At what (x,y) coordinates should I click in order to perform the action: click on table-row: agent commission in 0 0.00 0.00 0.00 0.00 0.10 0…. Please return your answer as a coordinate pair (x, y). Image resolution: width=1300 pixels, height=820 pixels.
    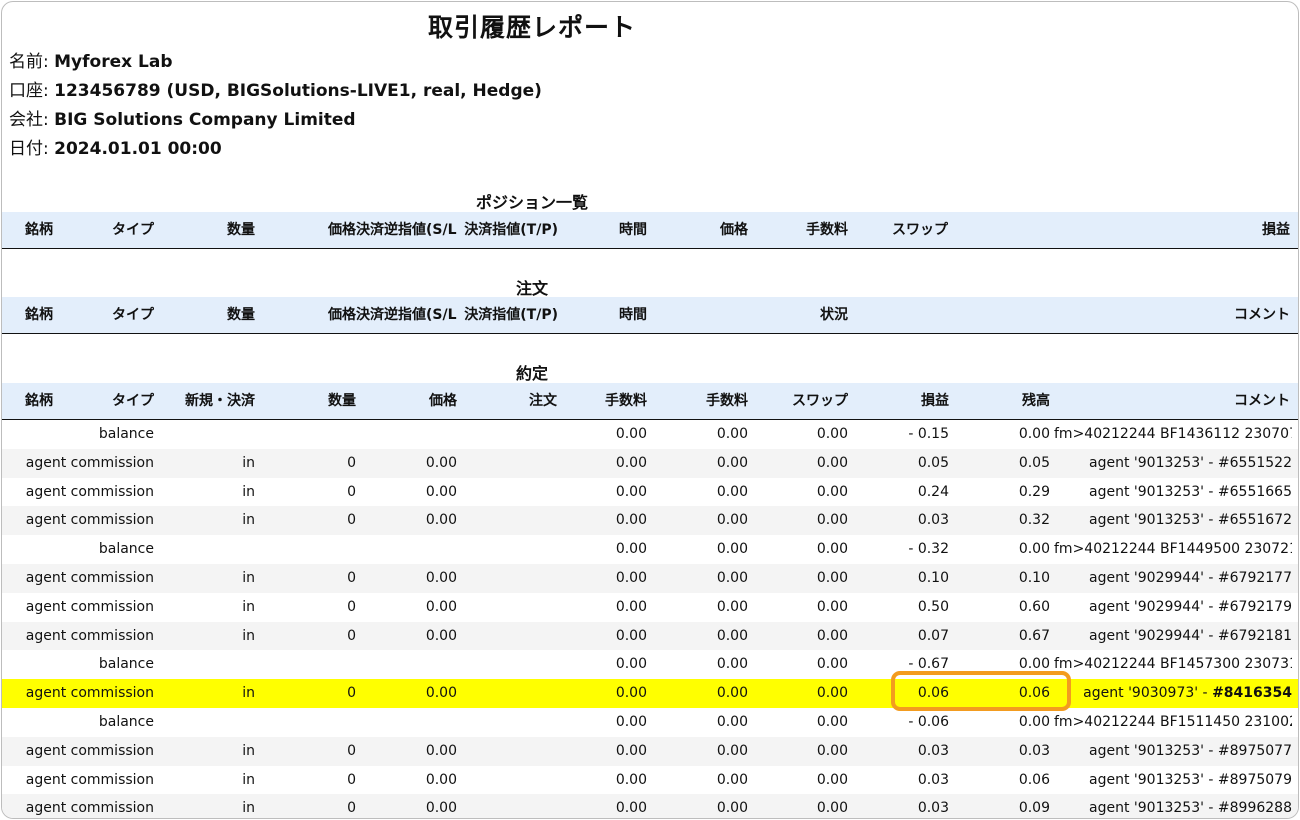
    Looking at the image, I should click on (650, 578).